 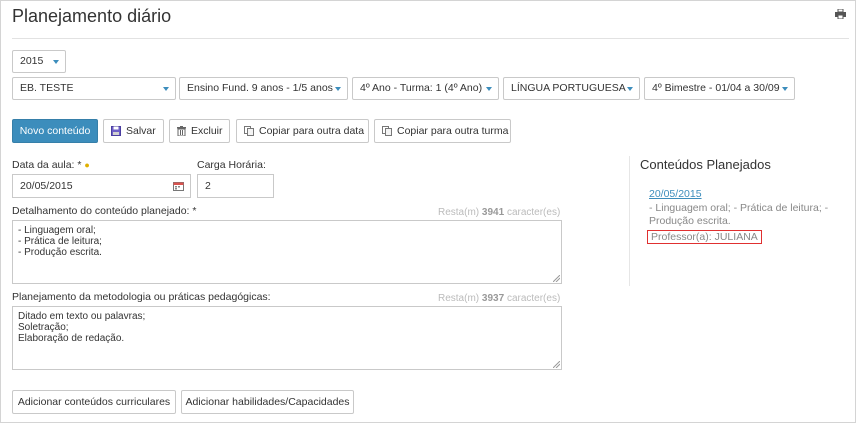 I want to click on title-divider, so click(x=430, y=38).